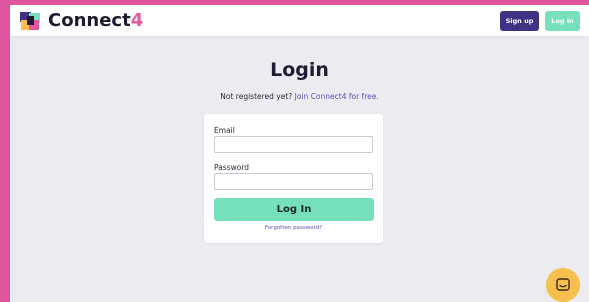 This screenshot has width=589, height=302. I want to click on top-navbar: Connect4 Sign up Log in, so click(299, 20).